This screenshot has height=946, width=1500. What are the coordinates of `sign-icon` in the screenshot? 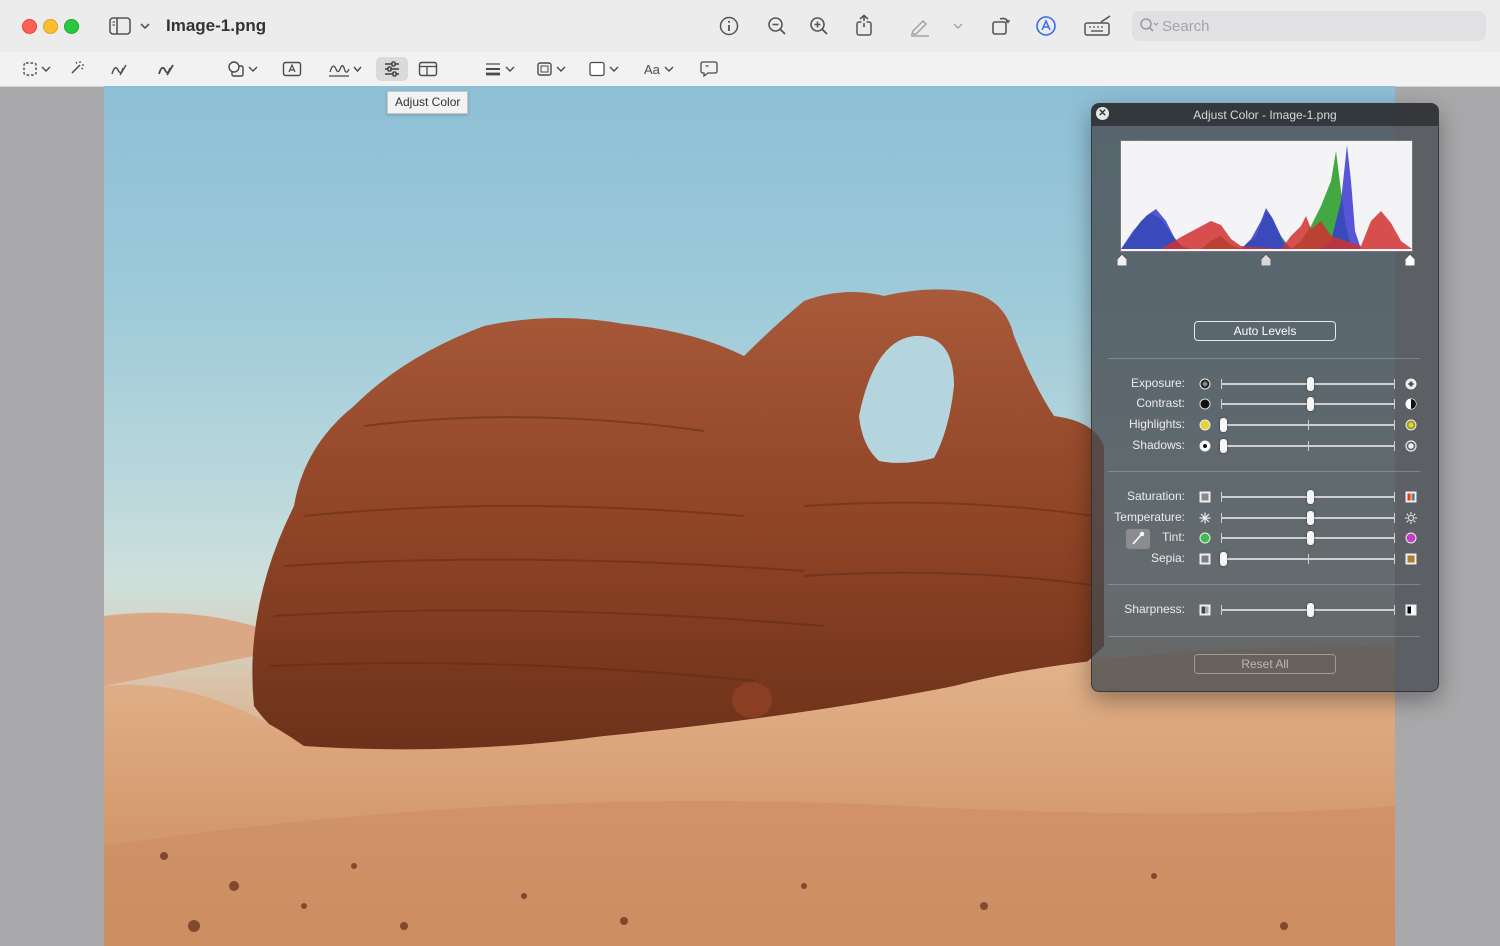 It's located at (345, 69).